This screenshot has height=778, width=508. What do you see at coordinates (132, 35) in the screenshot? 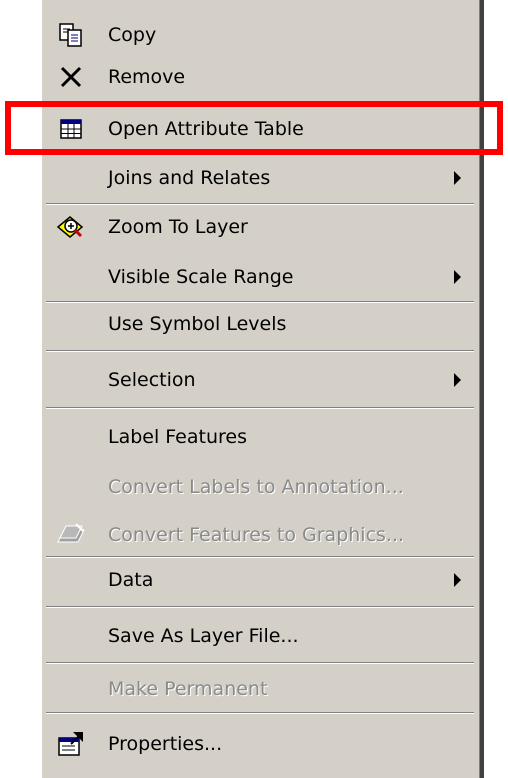
I see `menu-item-label: Copy` at bounding box center [132, 35].